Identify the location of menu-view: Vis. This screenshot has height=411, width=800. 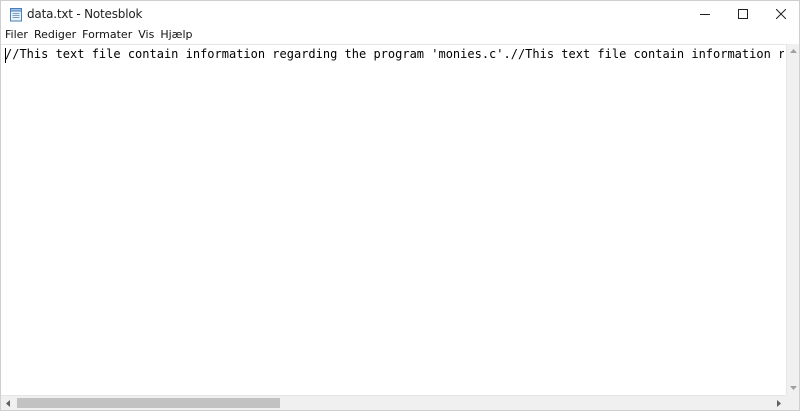
(146, 35).